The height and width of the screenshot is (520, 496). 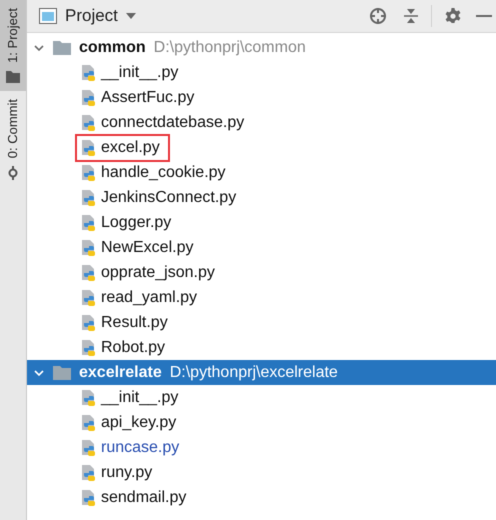 I want to click on folder-row: excelrelate D:\pythonprj\excelrelate, so click(x=261, y=372).